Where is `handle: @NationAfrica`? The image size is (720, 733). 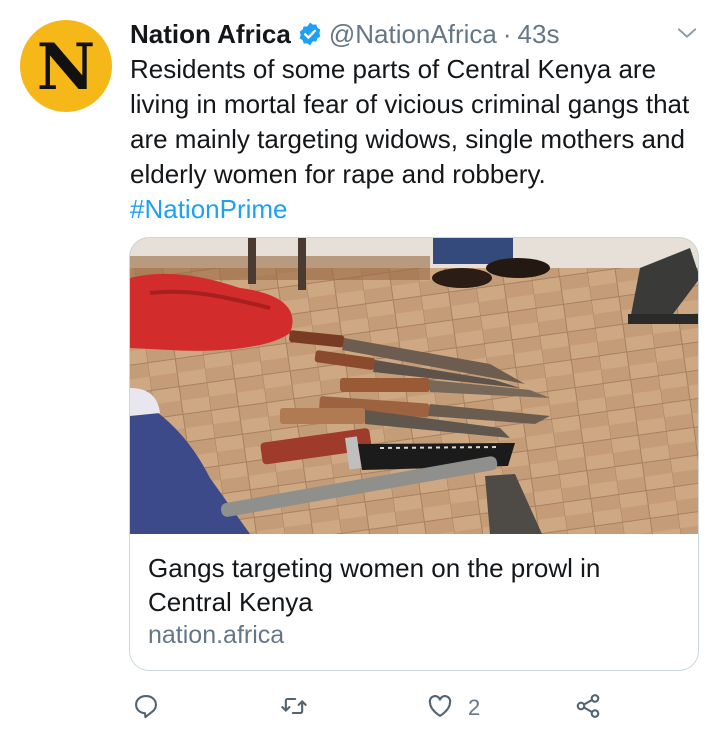 handle: @NationAfrica is located at coordinates (413, 34).